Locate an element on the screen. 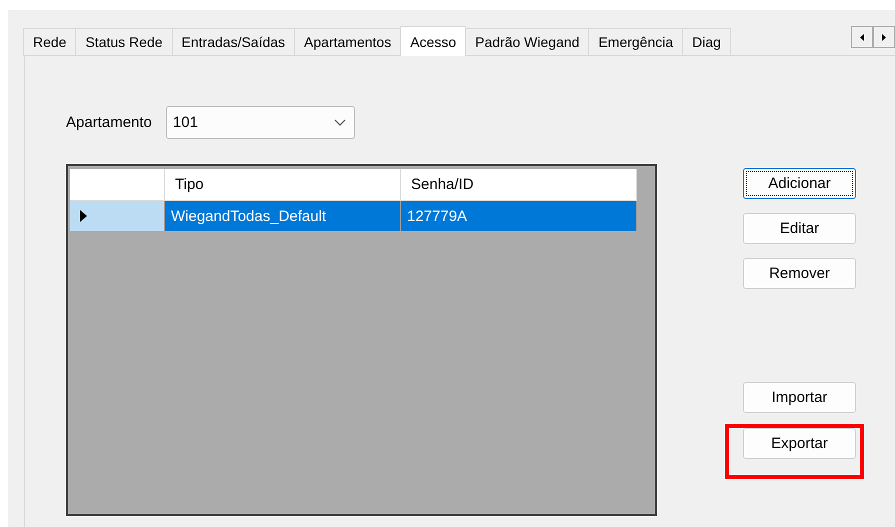 Image resolution: width=895 pixels, height=527 pixels. tab: Diag is located at coordinates (706, 42).